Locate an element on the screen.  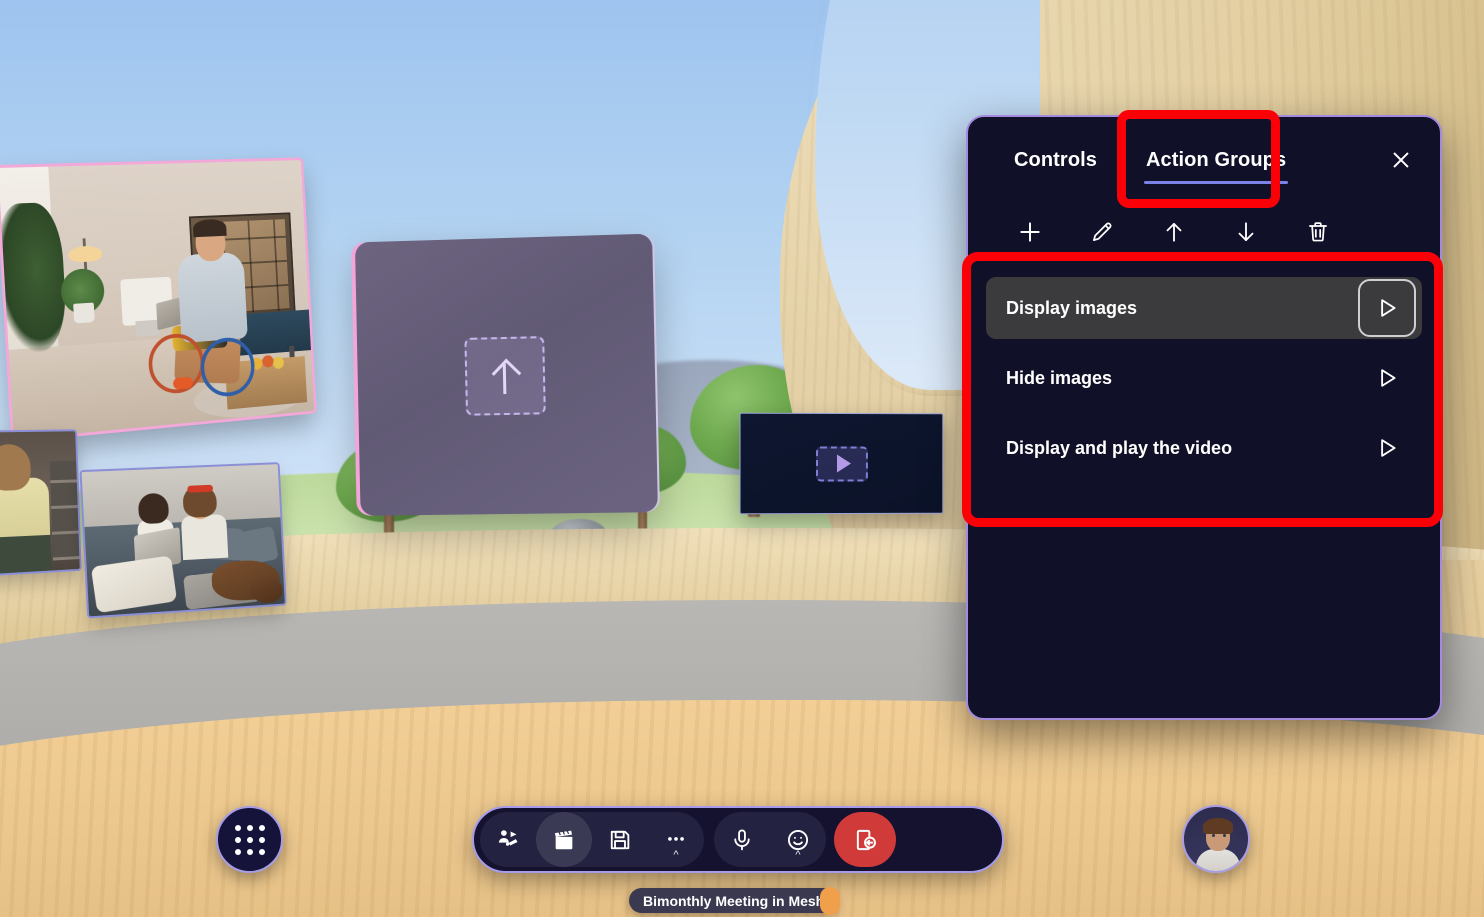
apps-grid-button is located at coordinates (249, 839).